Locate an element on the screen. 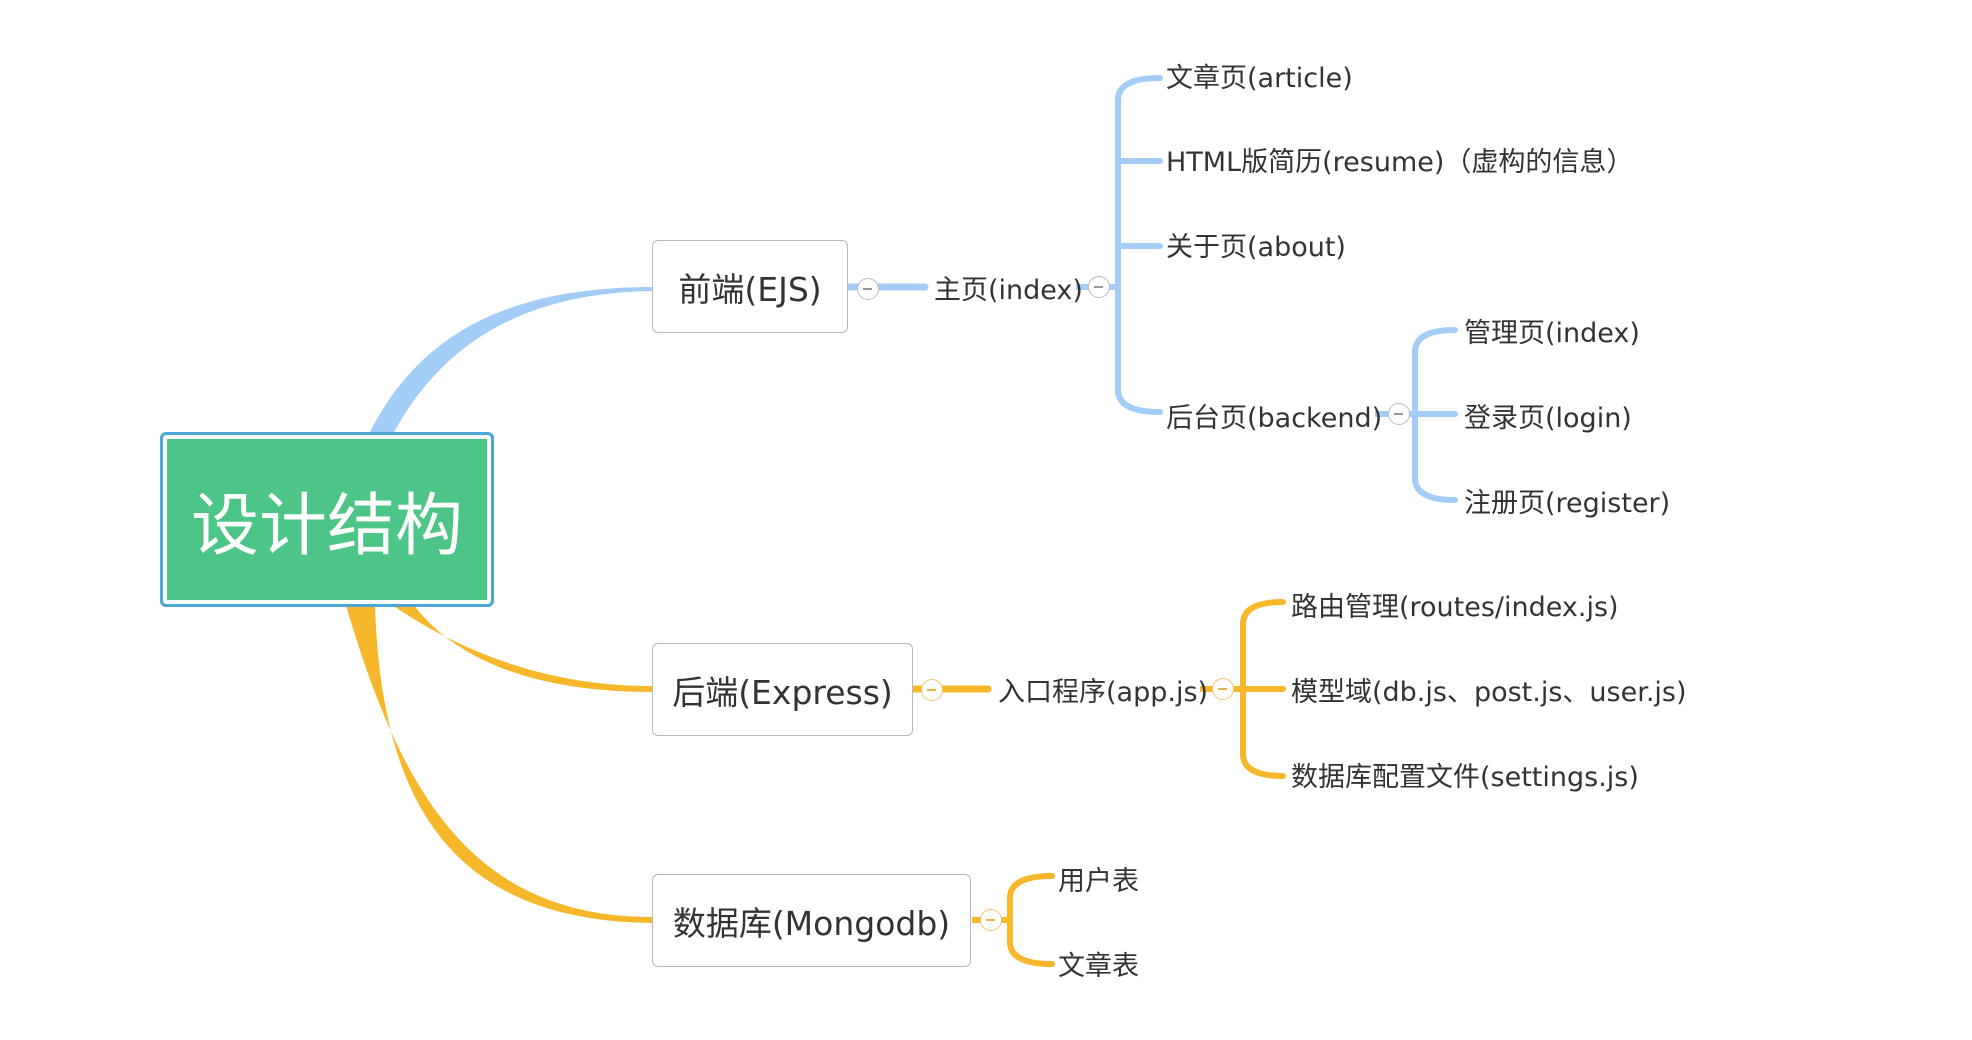 The image size is (1972, 1040). node-routes: 路由管理(routes/index.js) is located at coordinates (1455, 607).